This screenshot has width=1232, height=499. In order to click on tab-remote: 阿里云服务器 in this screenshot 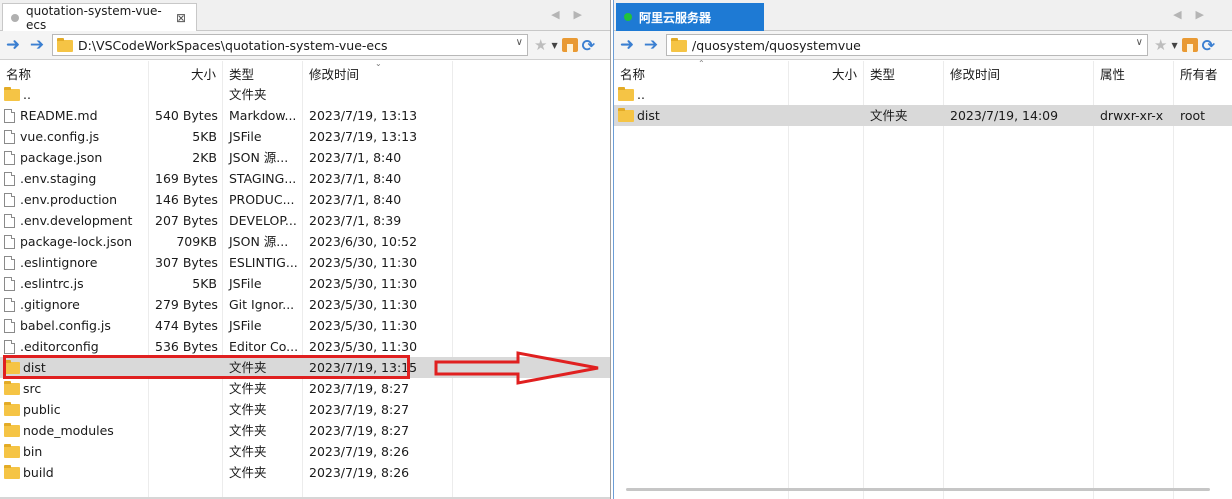, I will do `click(690, 17)`.